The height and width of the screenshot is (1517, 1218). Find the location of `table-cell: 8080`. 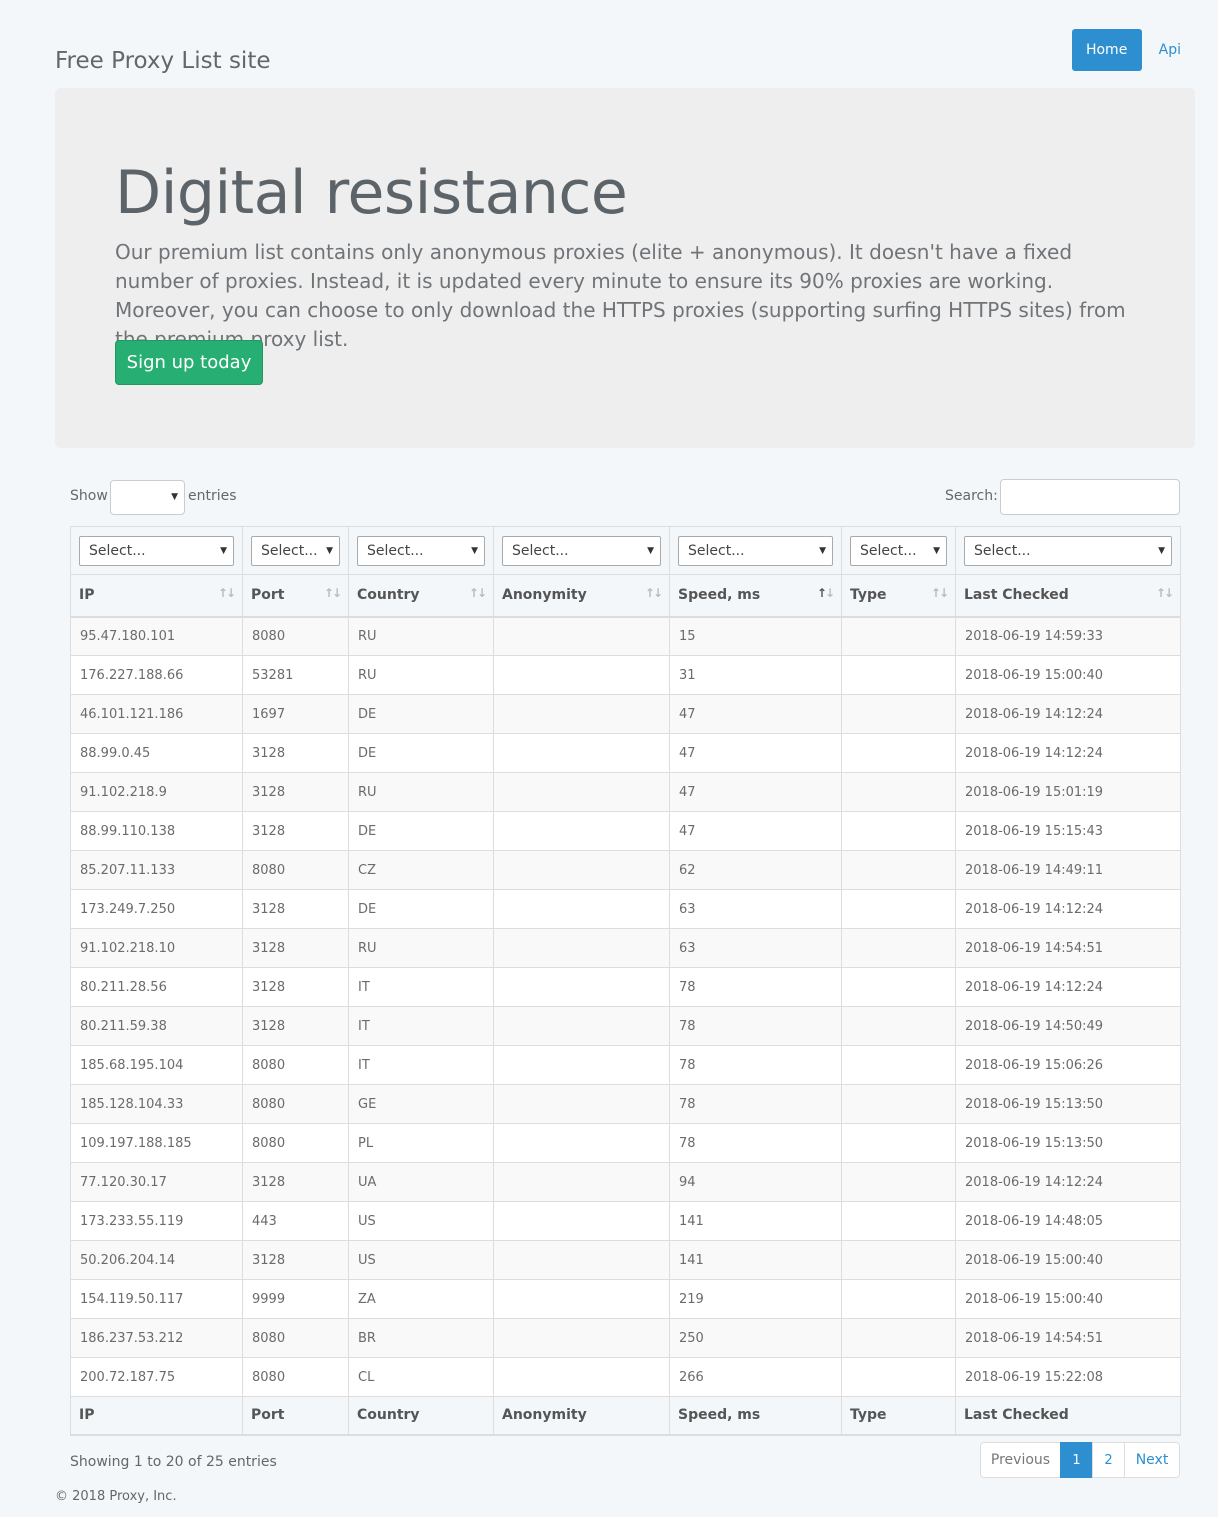

table-cell: 8080 is located at coordinates (295, 870).